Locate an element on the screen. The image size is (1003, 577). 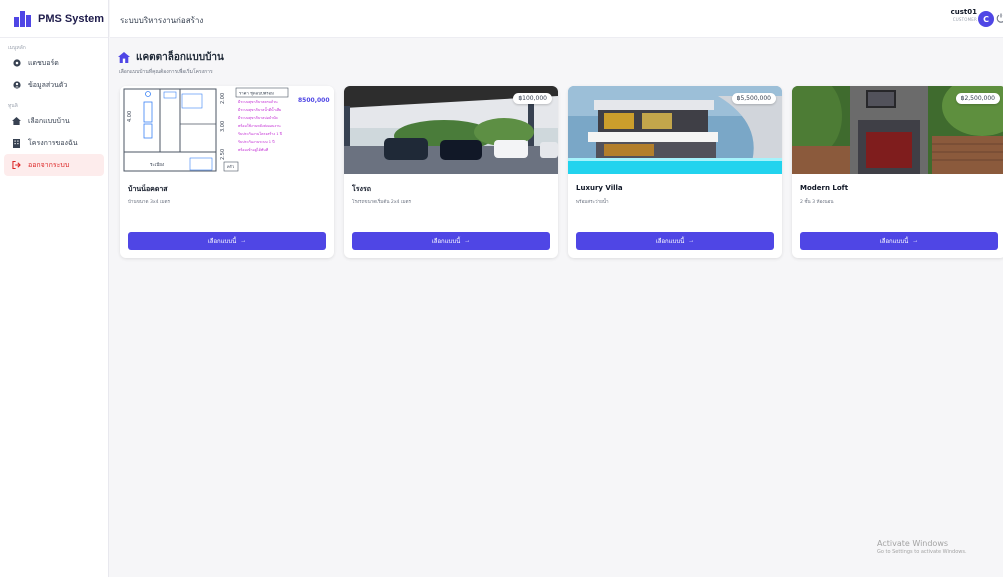
price-badge: ฿2,500,000 is located at coordinates (977, 98).